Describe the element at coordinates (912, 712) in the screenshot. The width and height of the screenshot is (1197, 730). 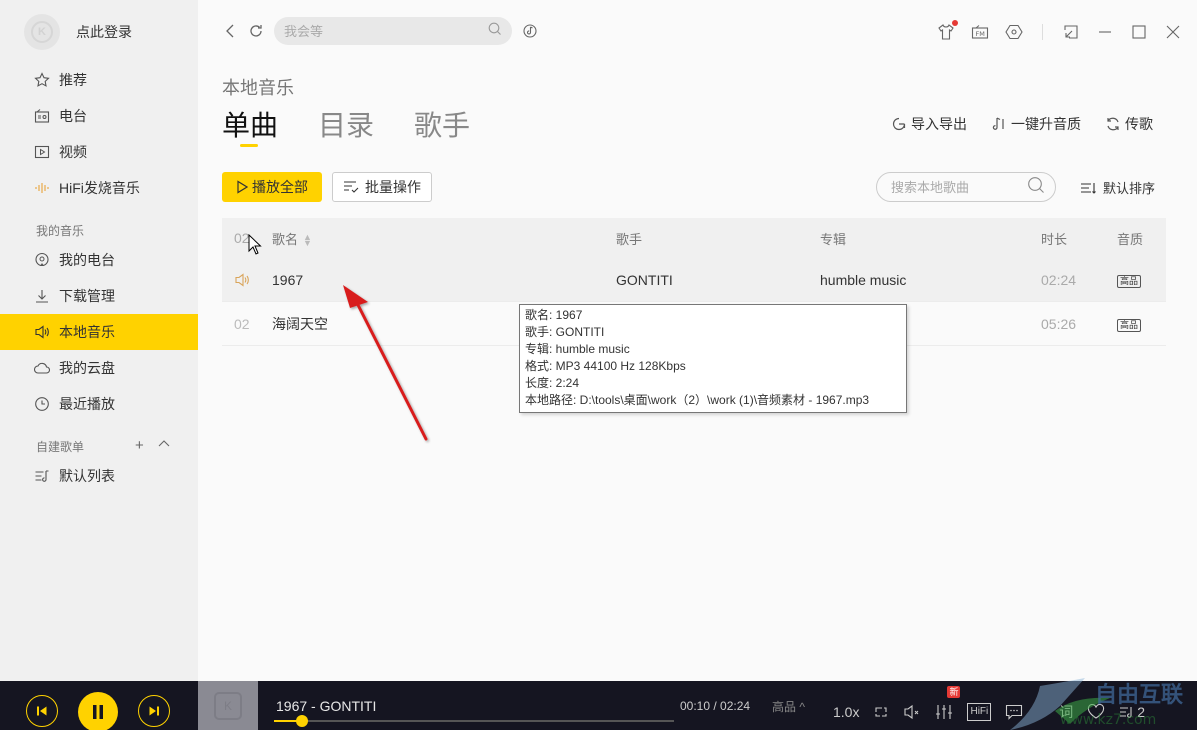
I see `volume-mute-icon` at that location.